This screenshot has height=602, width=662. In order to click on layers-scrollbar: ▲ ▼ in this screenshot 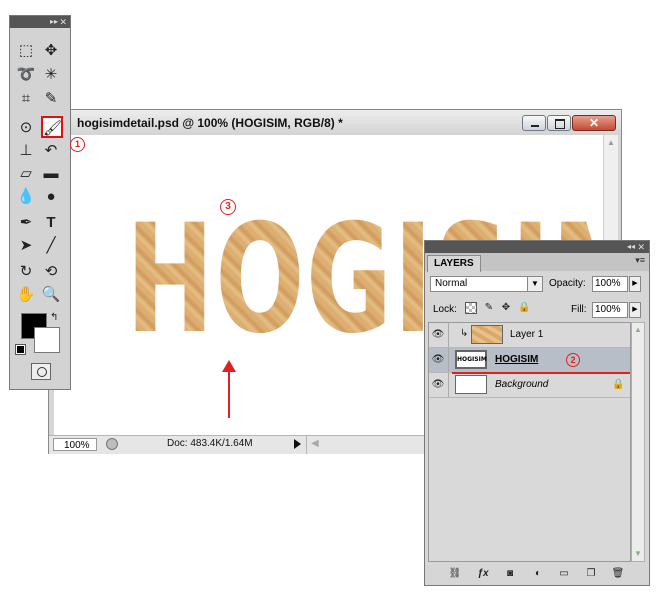, I will do `click(638, 442)`.